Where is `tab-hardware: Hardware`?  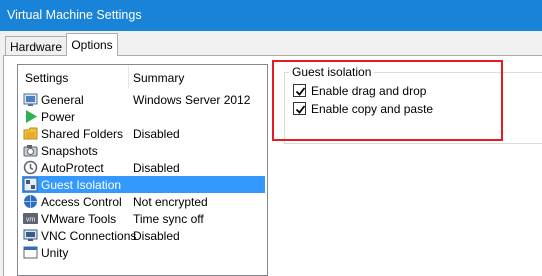
tab-hardware: Hardware is located at coordinates (36, 45).